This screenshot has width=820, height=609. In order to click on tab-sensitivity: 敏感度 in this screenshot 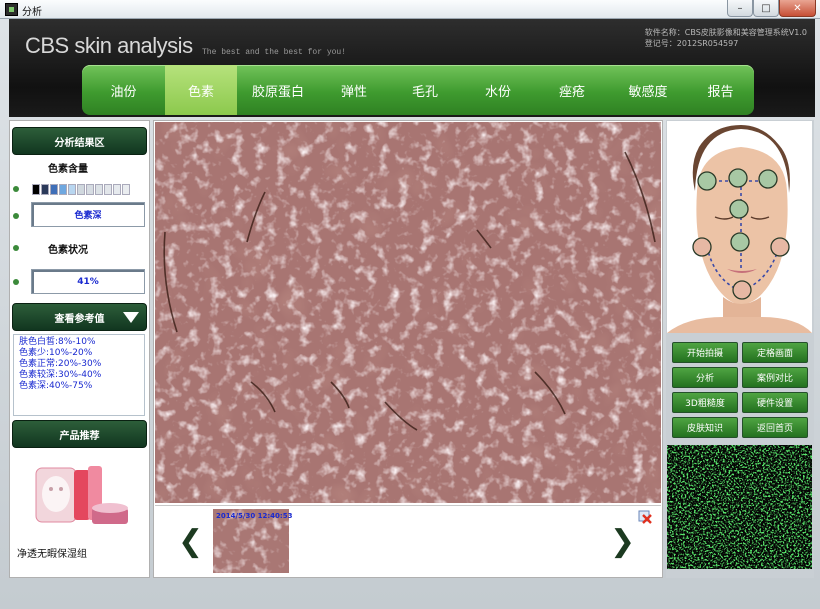, I will do `click(648, 90)`.